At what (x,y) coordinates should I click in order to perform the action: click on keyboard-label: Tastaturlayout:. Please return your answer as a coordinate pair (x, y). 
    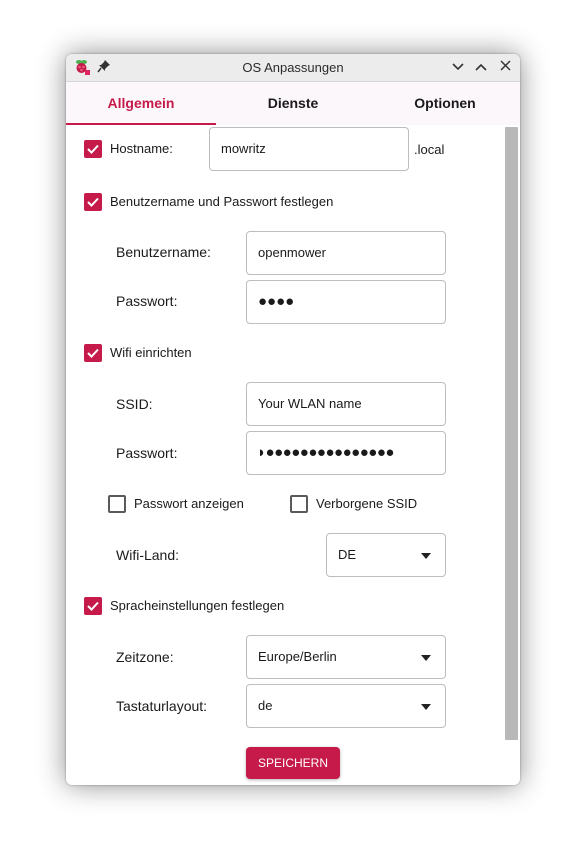
    Looking at the image, I should click on (162, 706).